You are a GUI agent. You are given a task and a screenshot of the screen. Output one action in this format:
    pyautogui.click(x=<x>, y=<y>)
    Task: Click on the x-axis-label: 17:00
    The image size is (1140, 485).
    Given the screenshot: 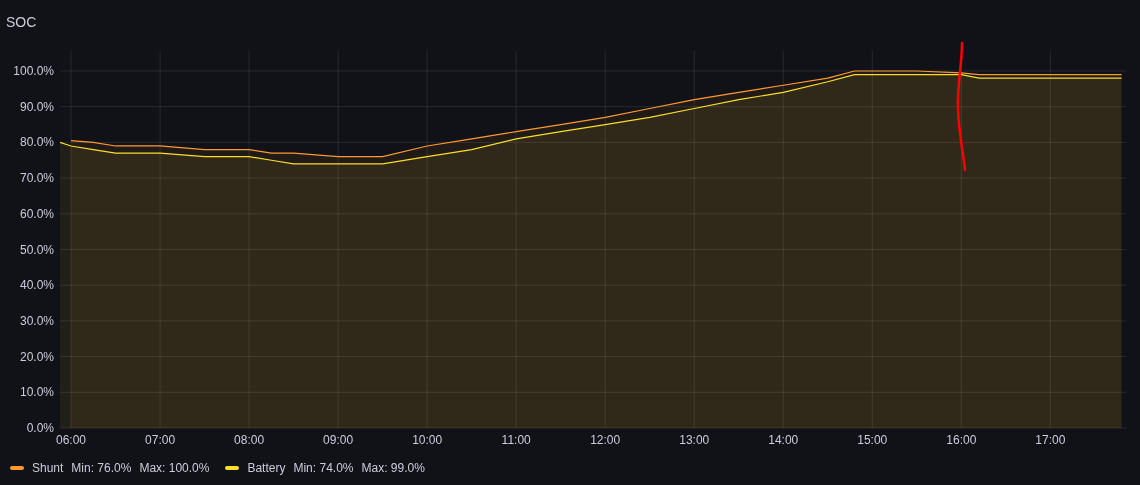 What is the action you would take?
    pyautogui.click(x=1050, y=440)
    